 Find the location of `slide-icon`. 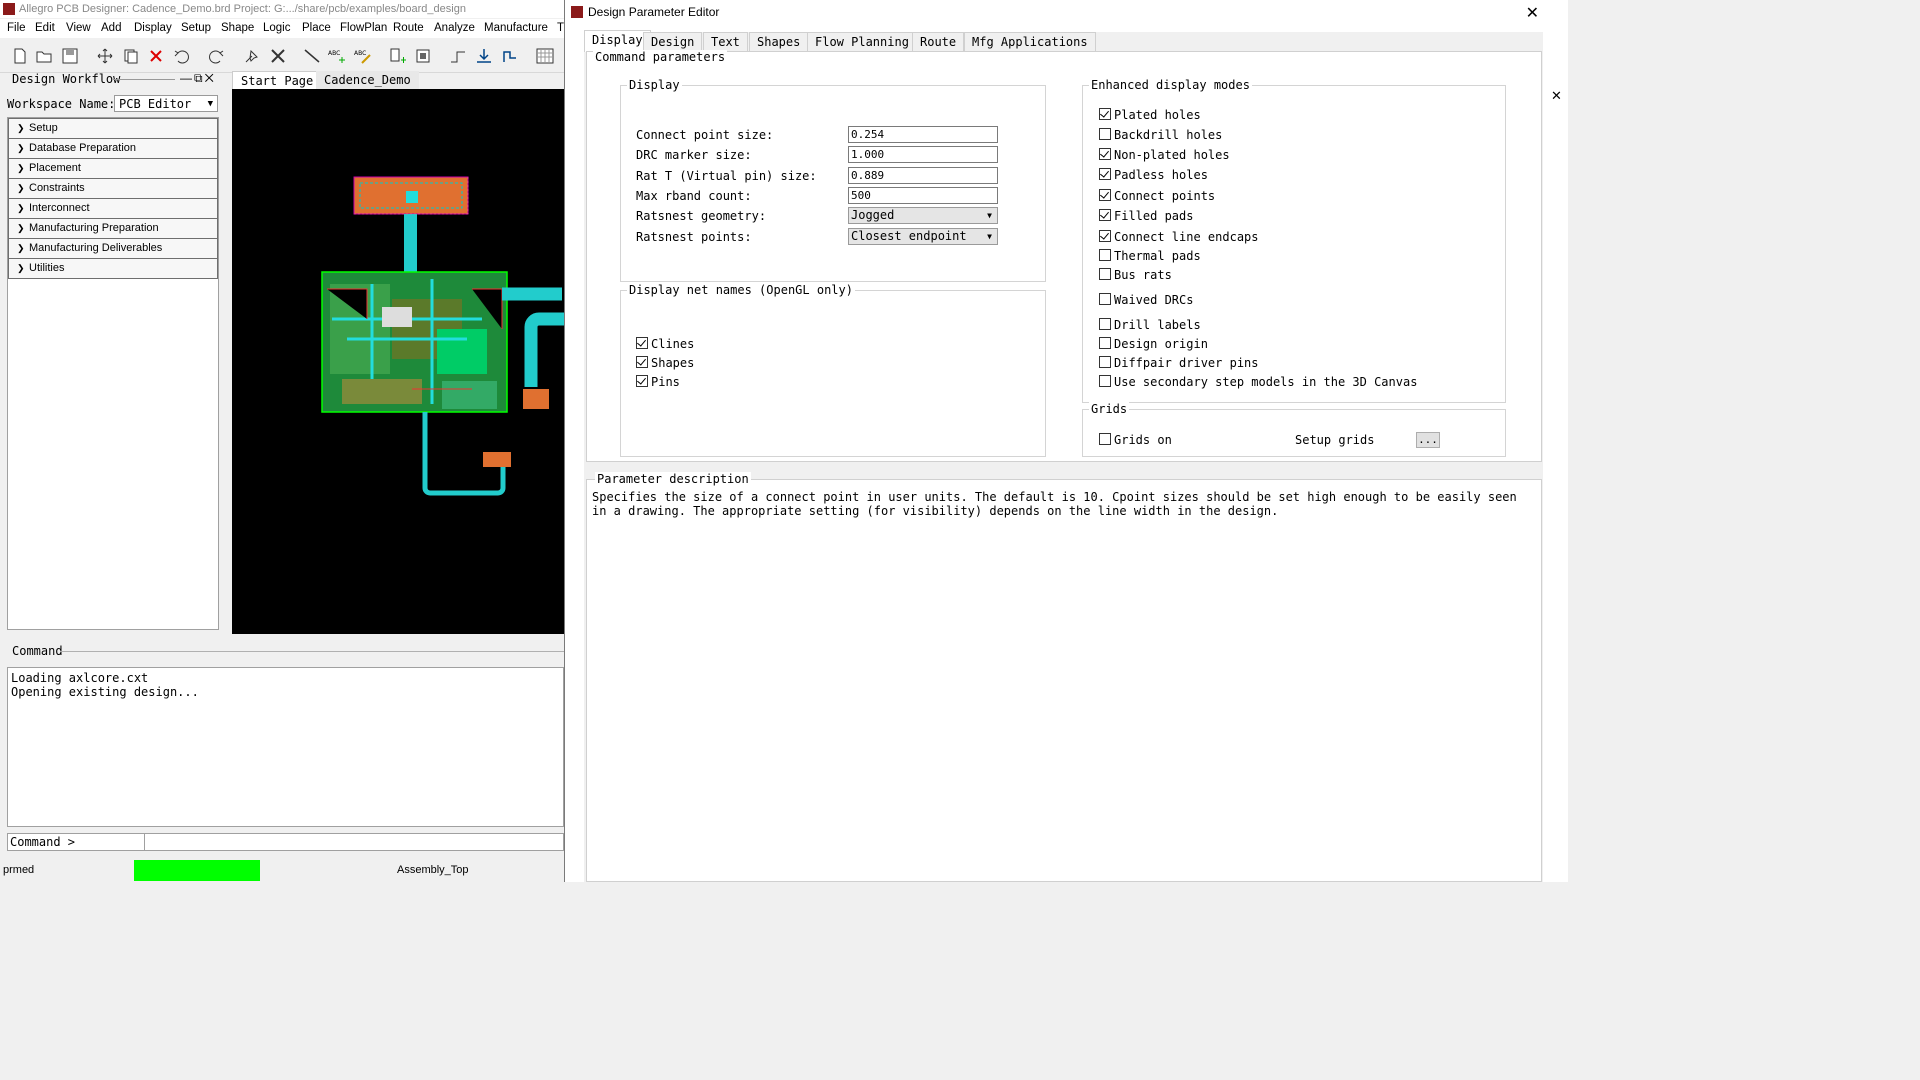

slide-icon is located at coordinates (510, 56).